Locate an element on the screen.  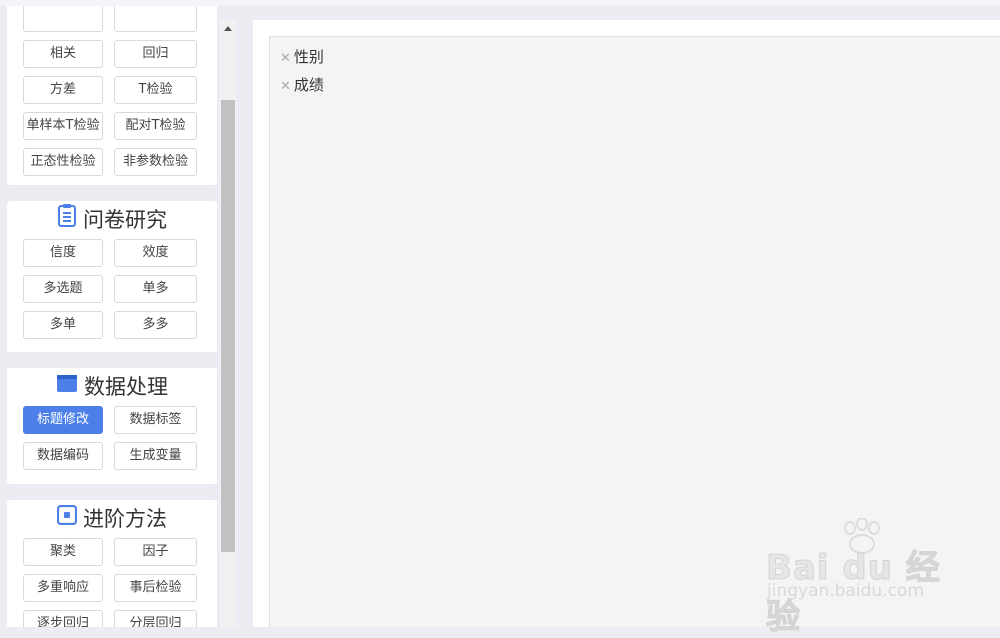
folder-icon is located at coordinates (67, 386).